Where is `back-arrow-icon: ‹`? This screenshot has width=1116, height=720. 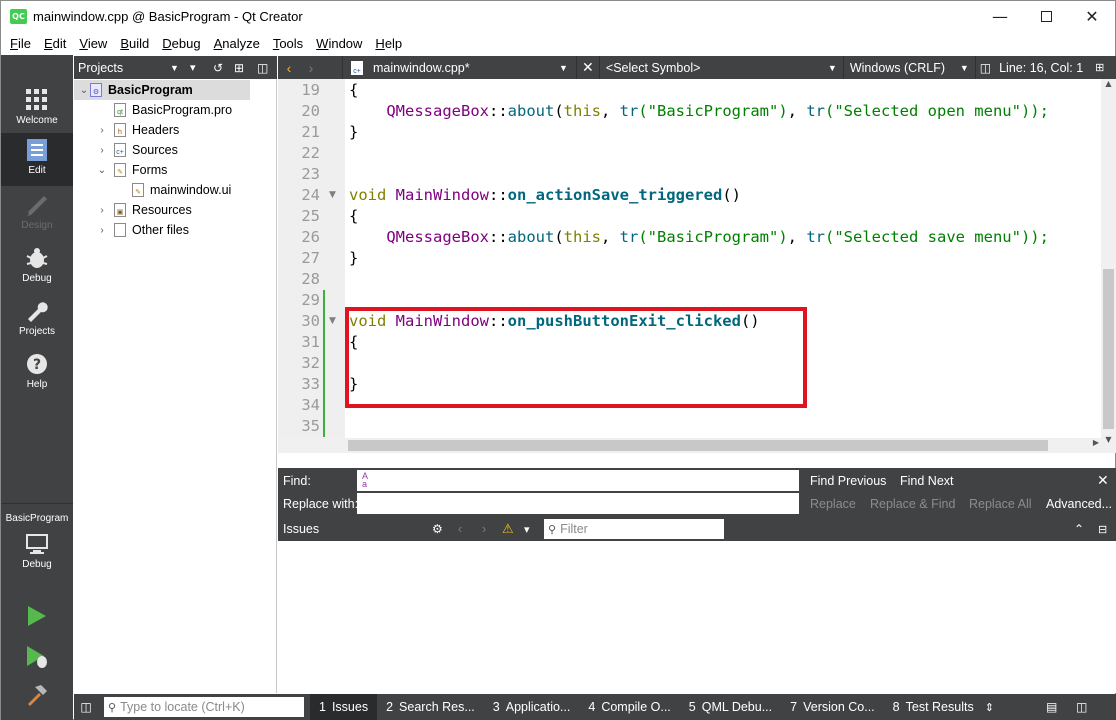 back-arrow-icon: ‹ is located at coordinates (289, 68).